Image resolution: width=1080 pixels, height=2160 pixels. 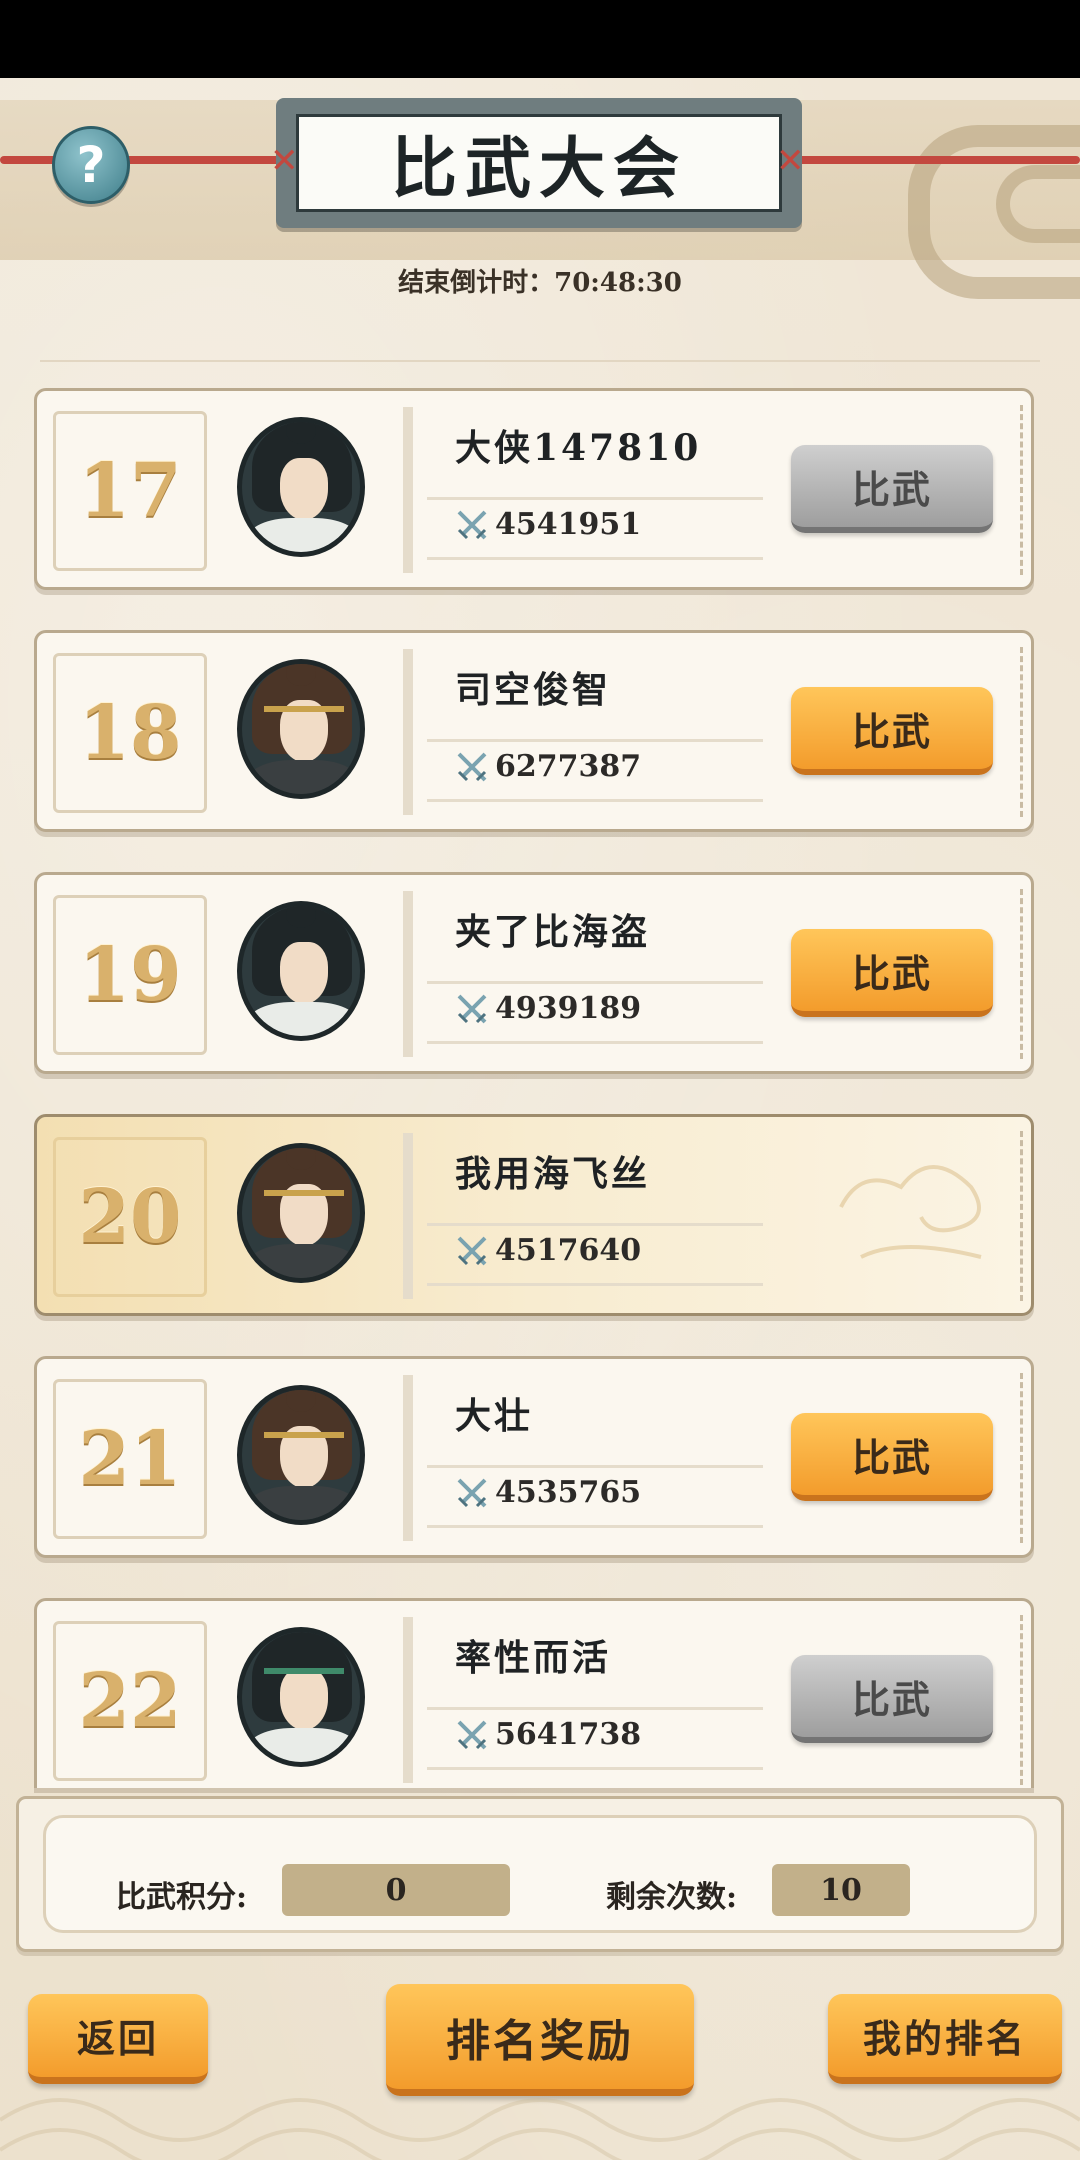 I want to click on title-plate: 比武大会, so click(x=539, y=163).